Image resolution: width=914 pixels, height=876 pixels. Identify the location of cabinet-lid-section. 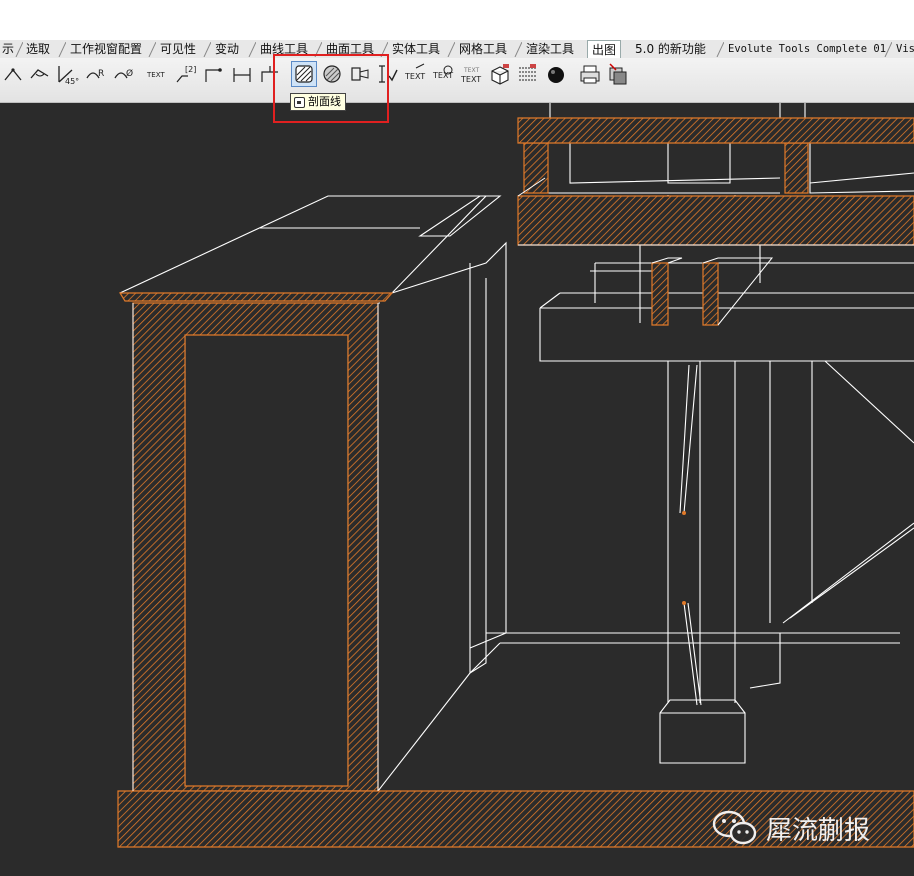
(256, 297).